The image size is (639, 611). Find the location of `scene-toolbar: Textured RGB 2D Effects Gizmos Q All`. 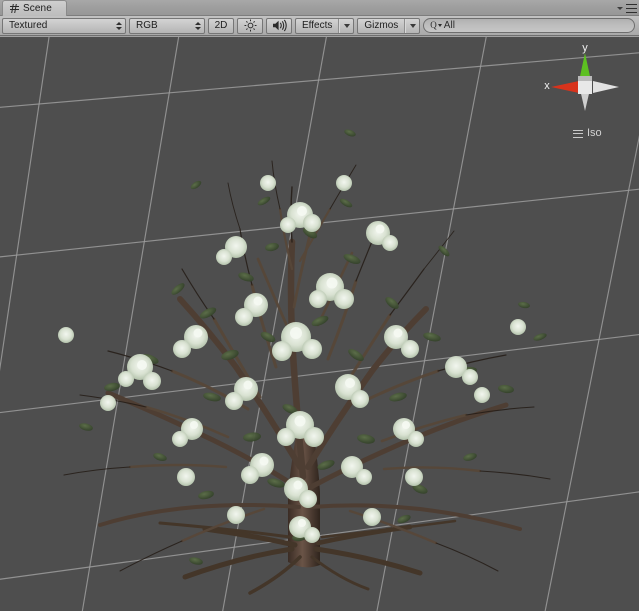

scene-toolbar: Textured RGB 2D Effects Gizmos Q All is located at coordinates (319, 26).